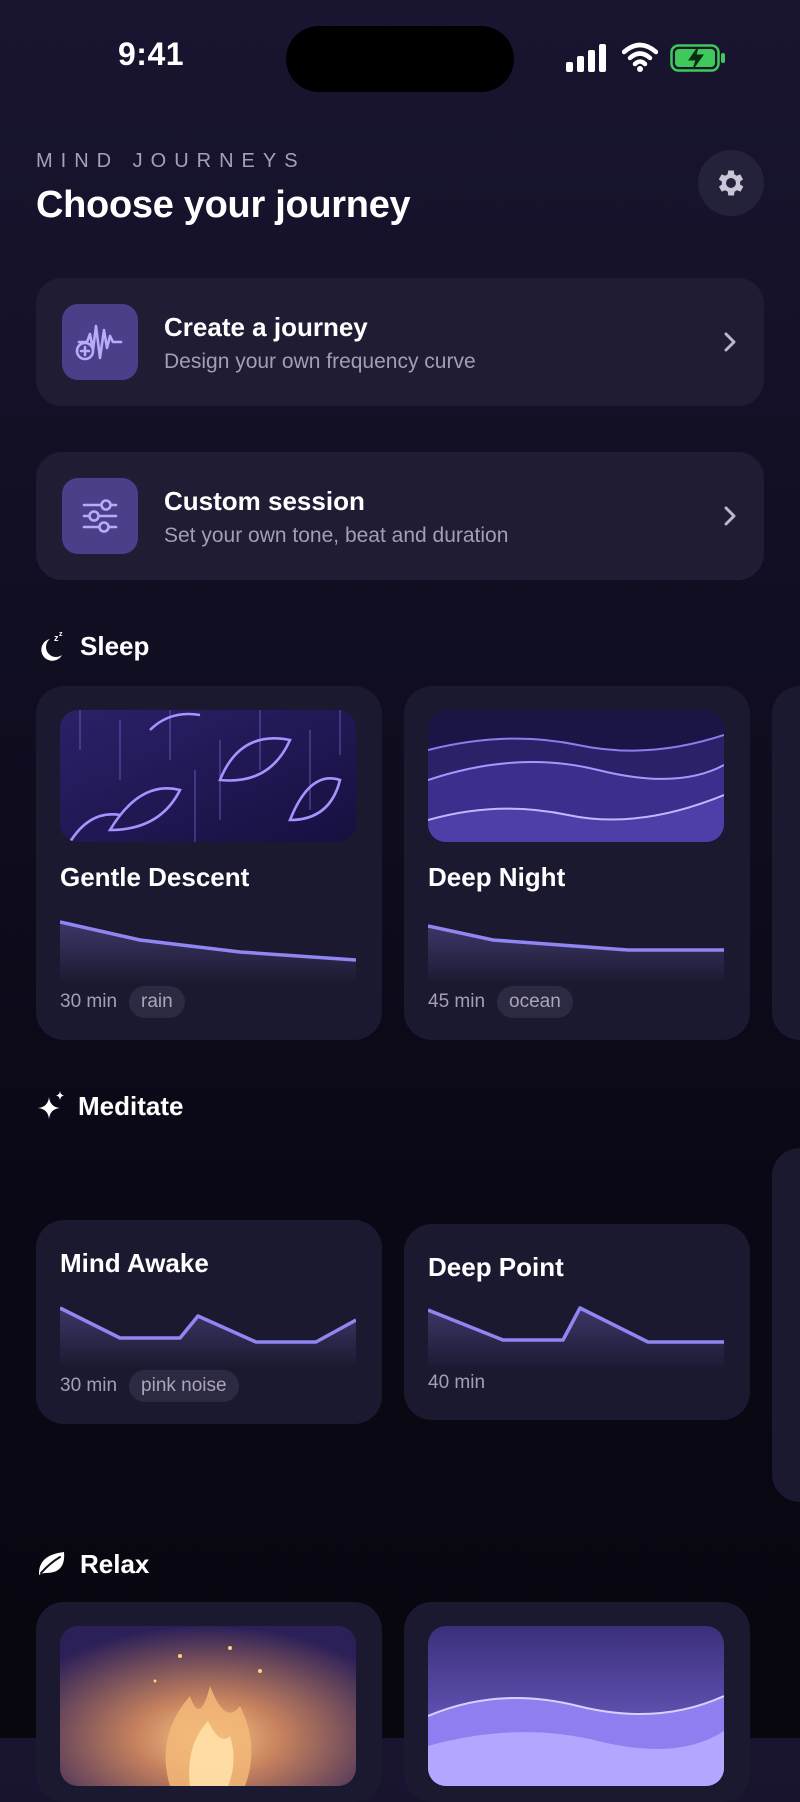 This screenshot has width=800, height=1802. Describe the element at coordinates (576, 776) in the screenshot. I see `night-waves-thumbnail` at that location.